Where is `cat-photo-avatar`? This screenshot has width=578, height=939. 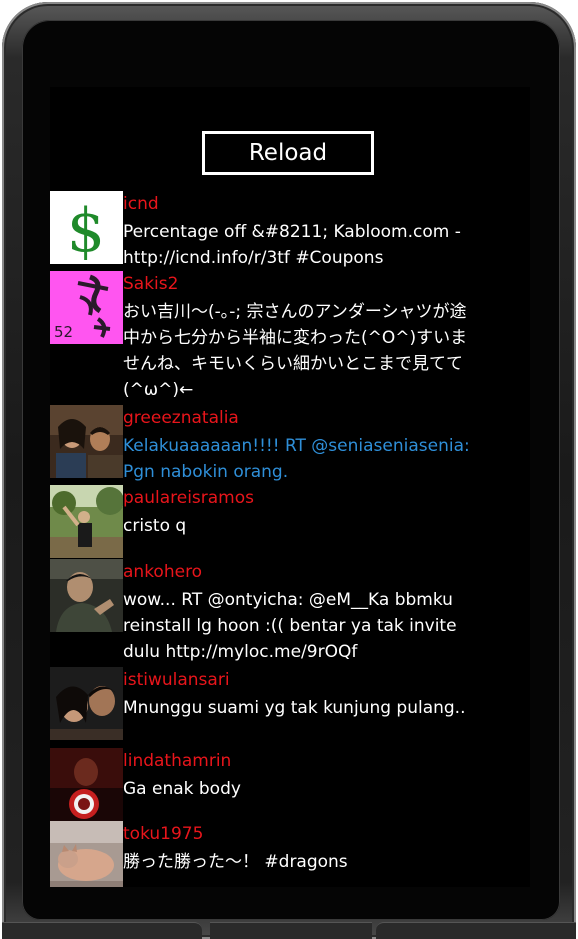
cat-photo-avatar is located at coordinates (86, 854).